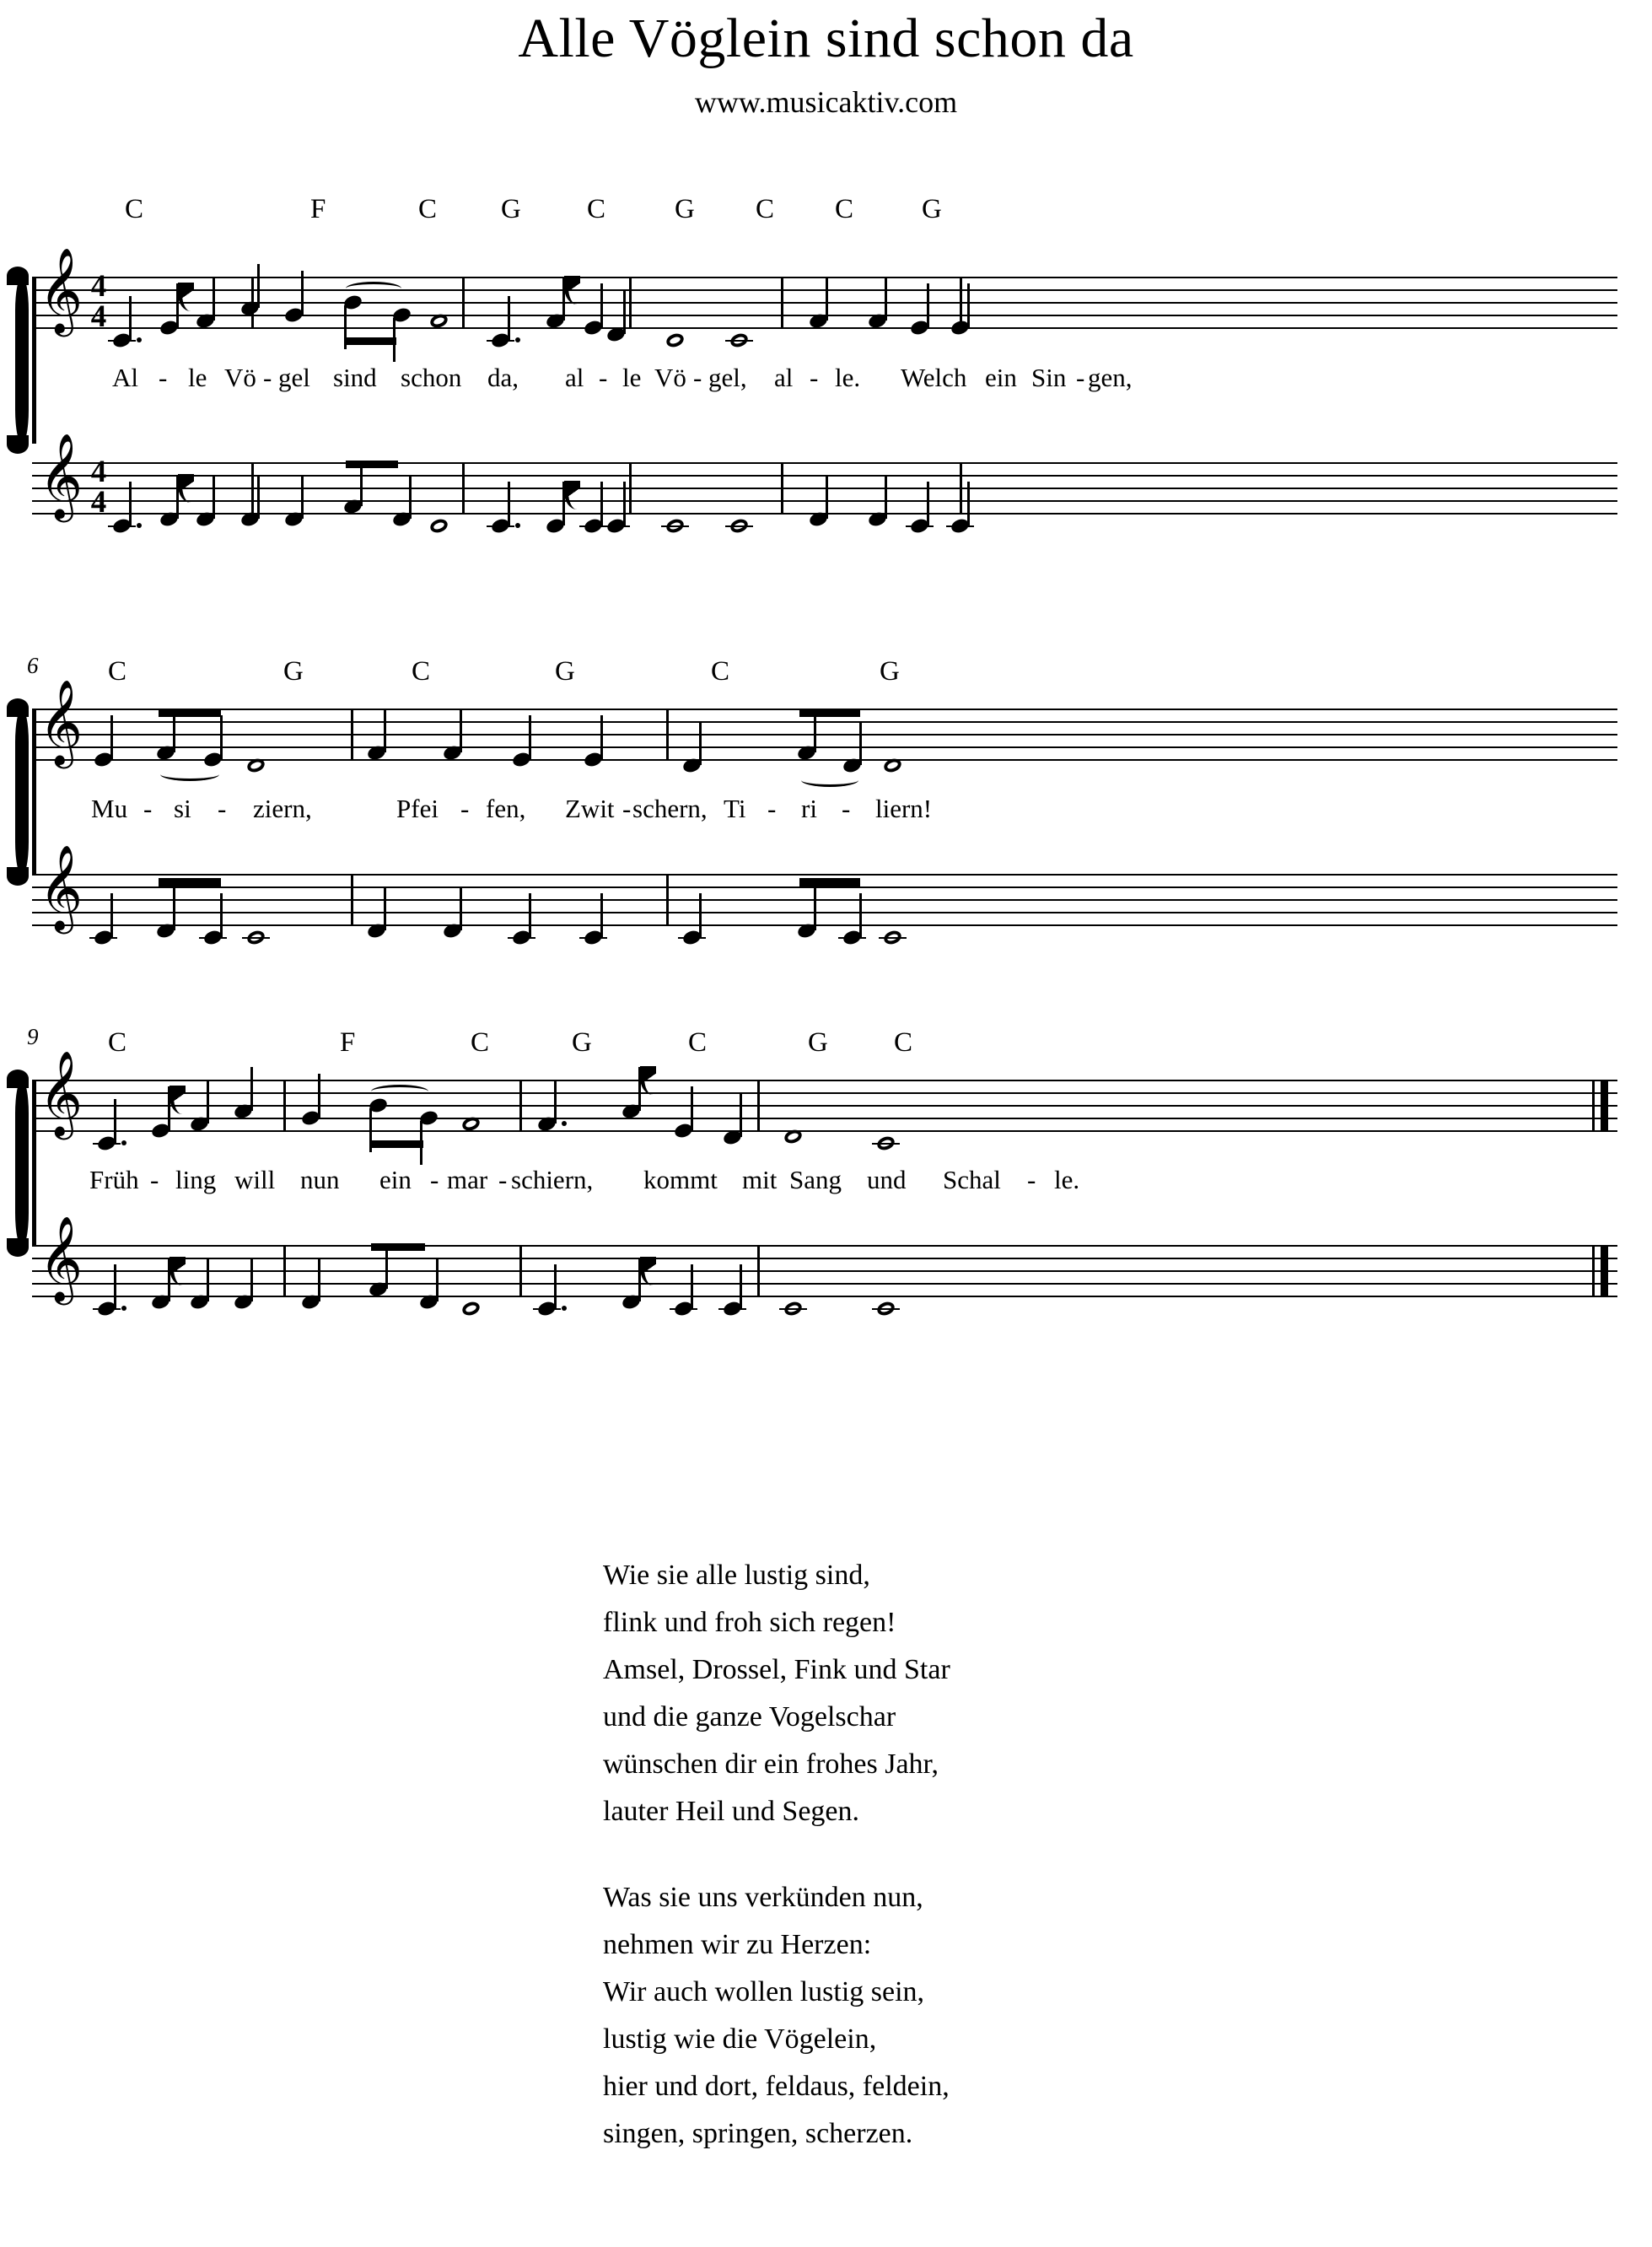 This screenshot has height=2247, width=1652. What do you see at coordinates (825, 1110) in the screenshot?
I see `staff-upper-3: 𝄞` at bounding box center [825, 1110].